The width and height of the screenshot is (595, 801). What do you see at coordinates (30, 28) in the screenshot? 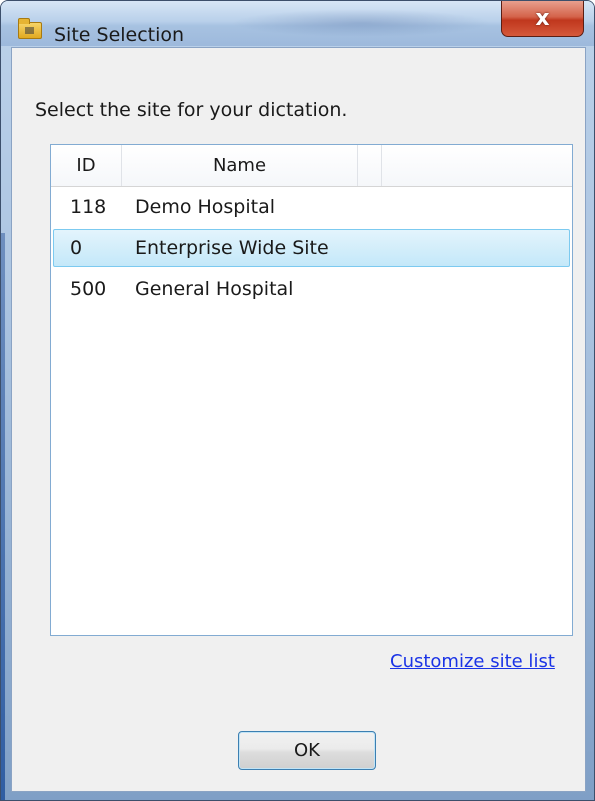
I see `folder-icon` at bounding box center [30, 28].